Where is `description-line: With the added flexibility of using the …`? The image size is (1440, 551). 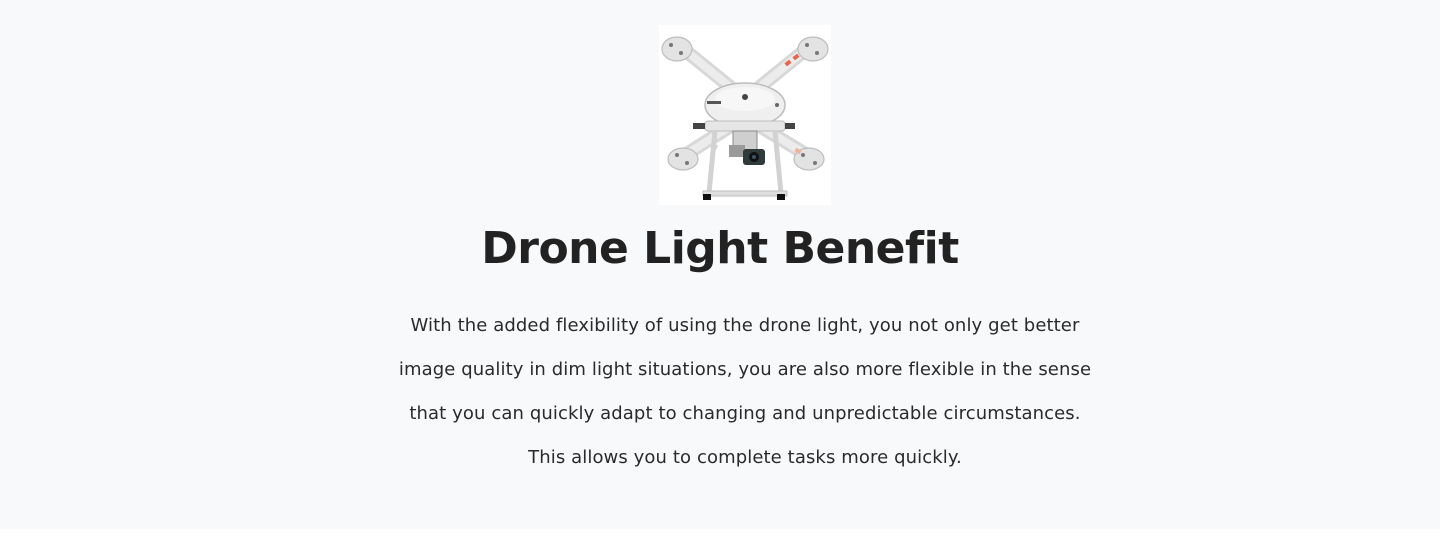 description-line: With the added flexibility of using the … is located at coordinates (745, 325).